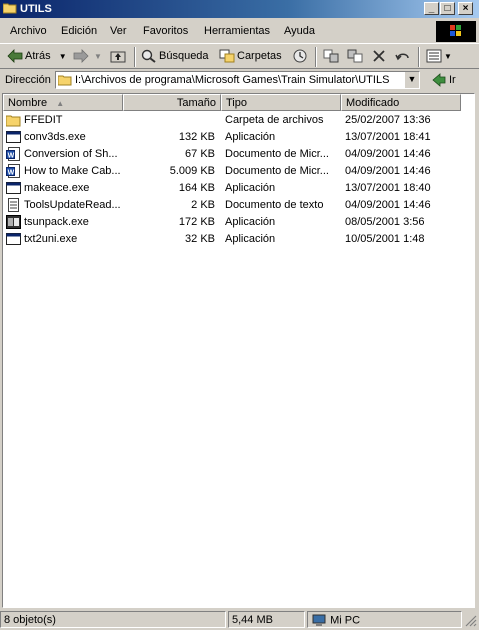 The image size is (479, 630). Describe the element at coordinates (388, 137) in the screenshot. I see `file-modified: 13/07/2001 18:41` at that location.